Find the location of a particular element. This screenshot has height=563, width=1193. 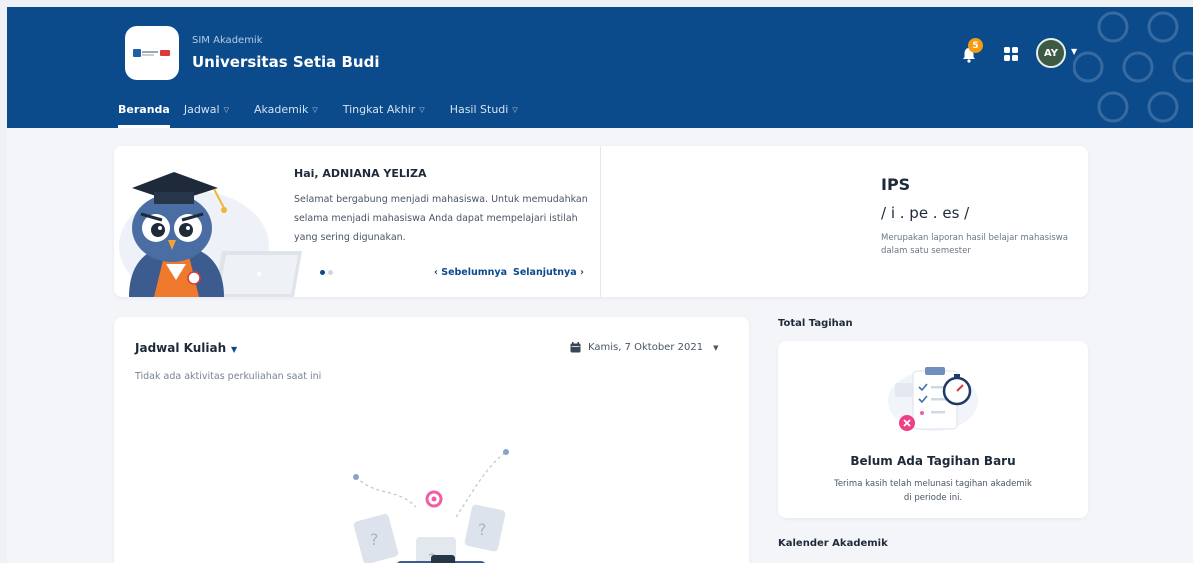

nav-item-tingkat-akhir: Tingkat Akhir ▽ is located at coordinates (389, 114).